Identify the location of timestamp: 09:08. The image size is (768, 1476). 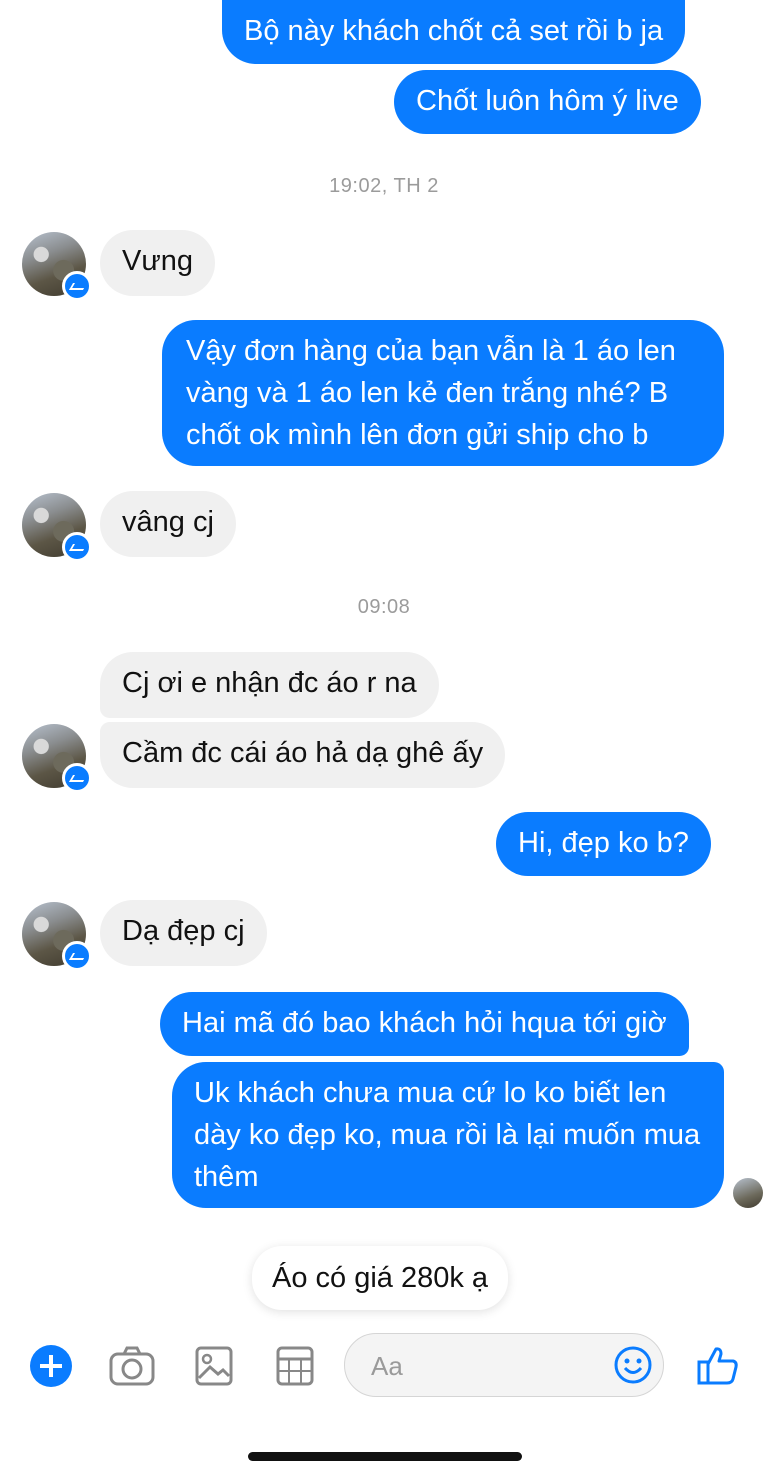
(384, 607).